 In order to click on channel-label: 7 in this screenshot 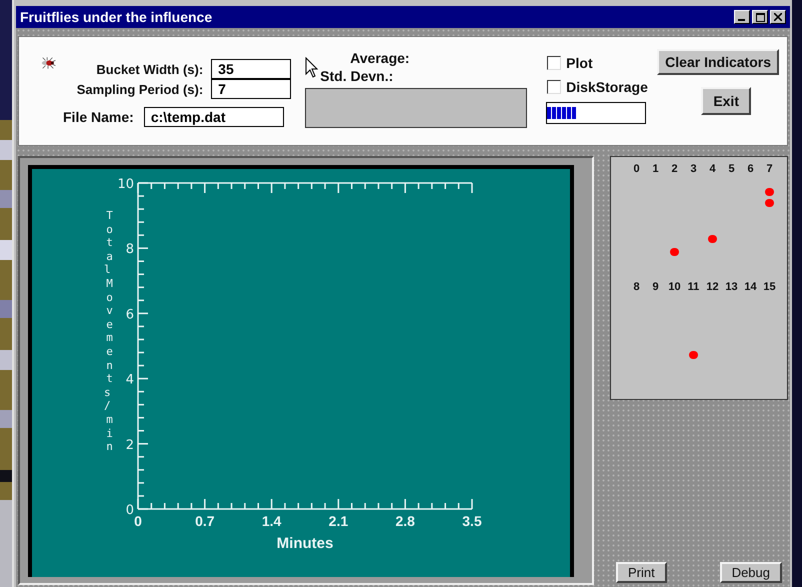, I will do `click(769, 169)`.